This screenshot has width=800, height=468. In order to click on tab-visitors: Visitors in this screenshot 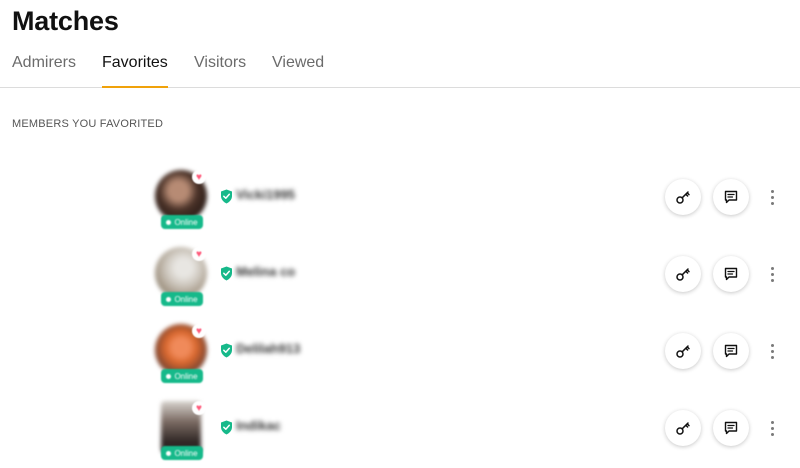, I will do `click(220, 70)`.